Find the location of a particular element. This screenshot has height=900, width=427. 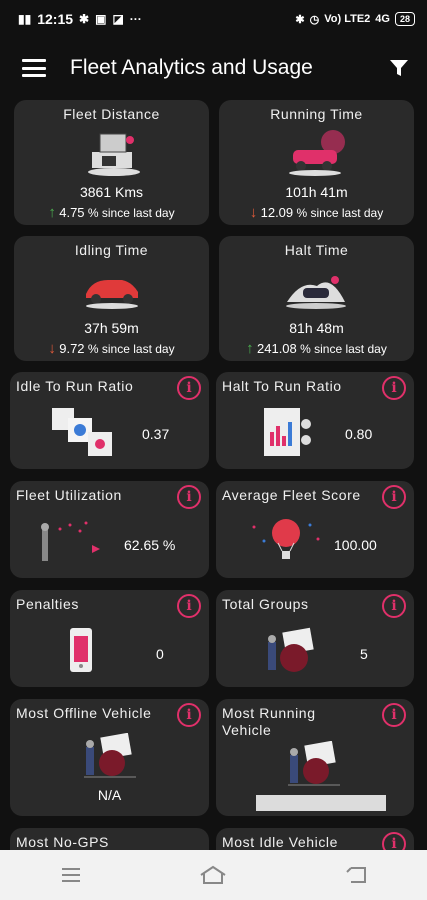

card-title: Penalties is located at coordinates (47, 604).